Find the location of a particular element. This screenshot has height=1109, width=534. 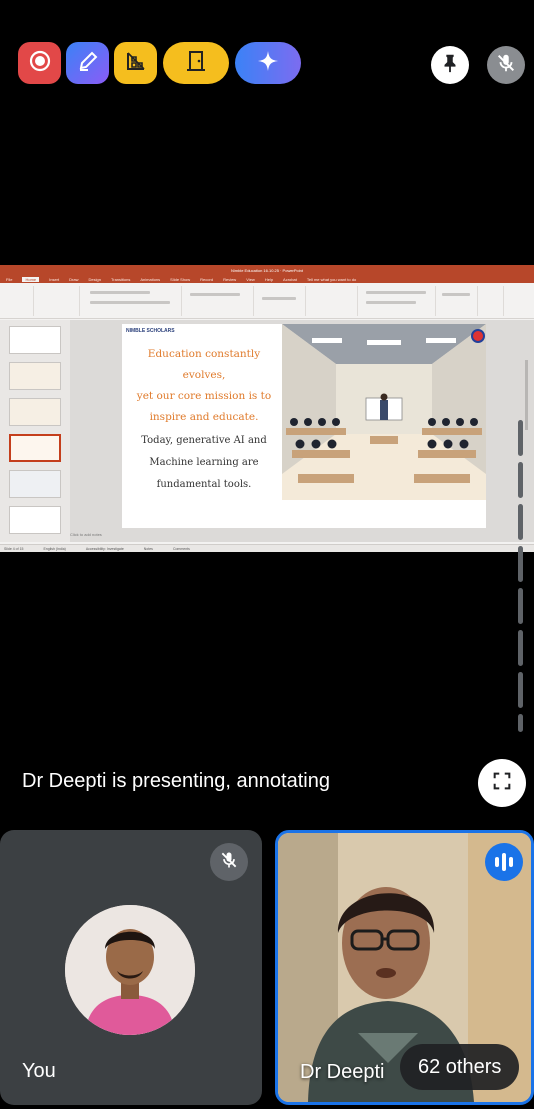

leave-button is located at coordinates (196, 63).